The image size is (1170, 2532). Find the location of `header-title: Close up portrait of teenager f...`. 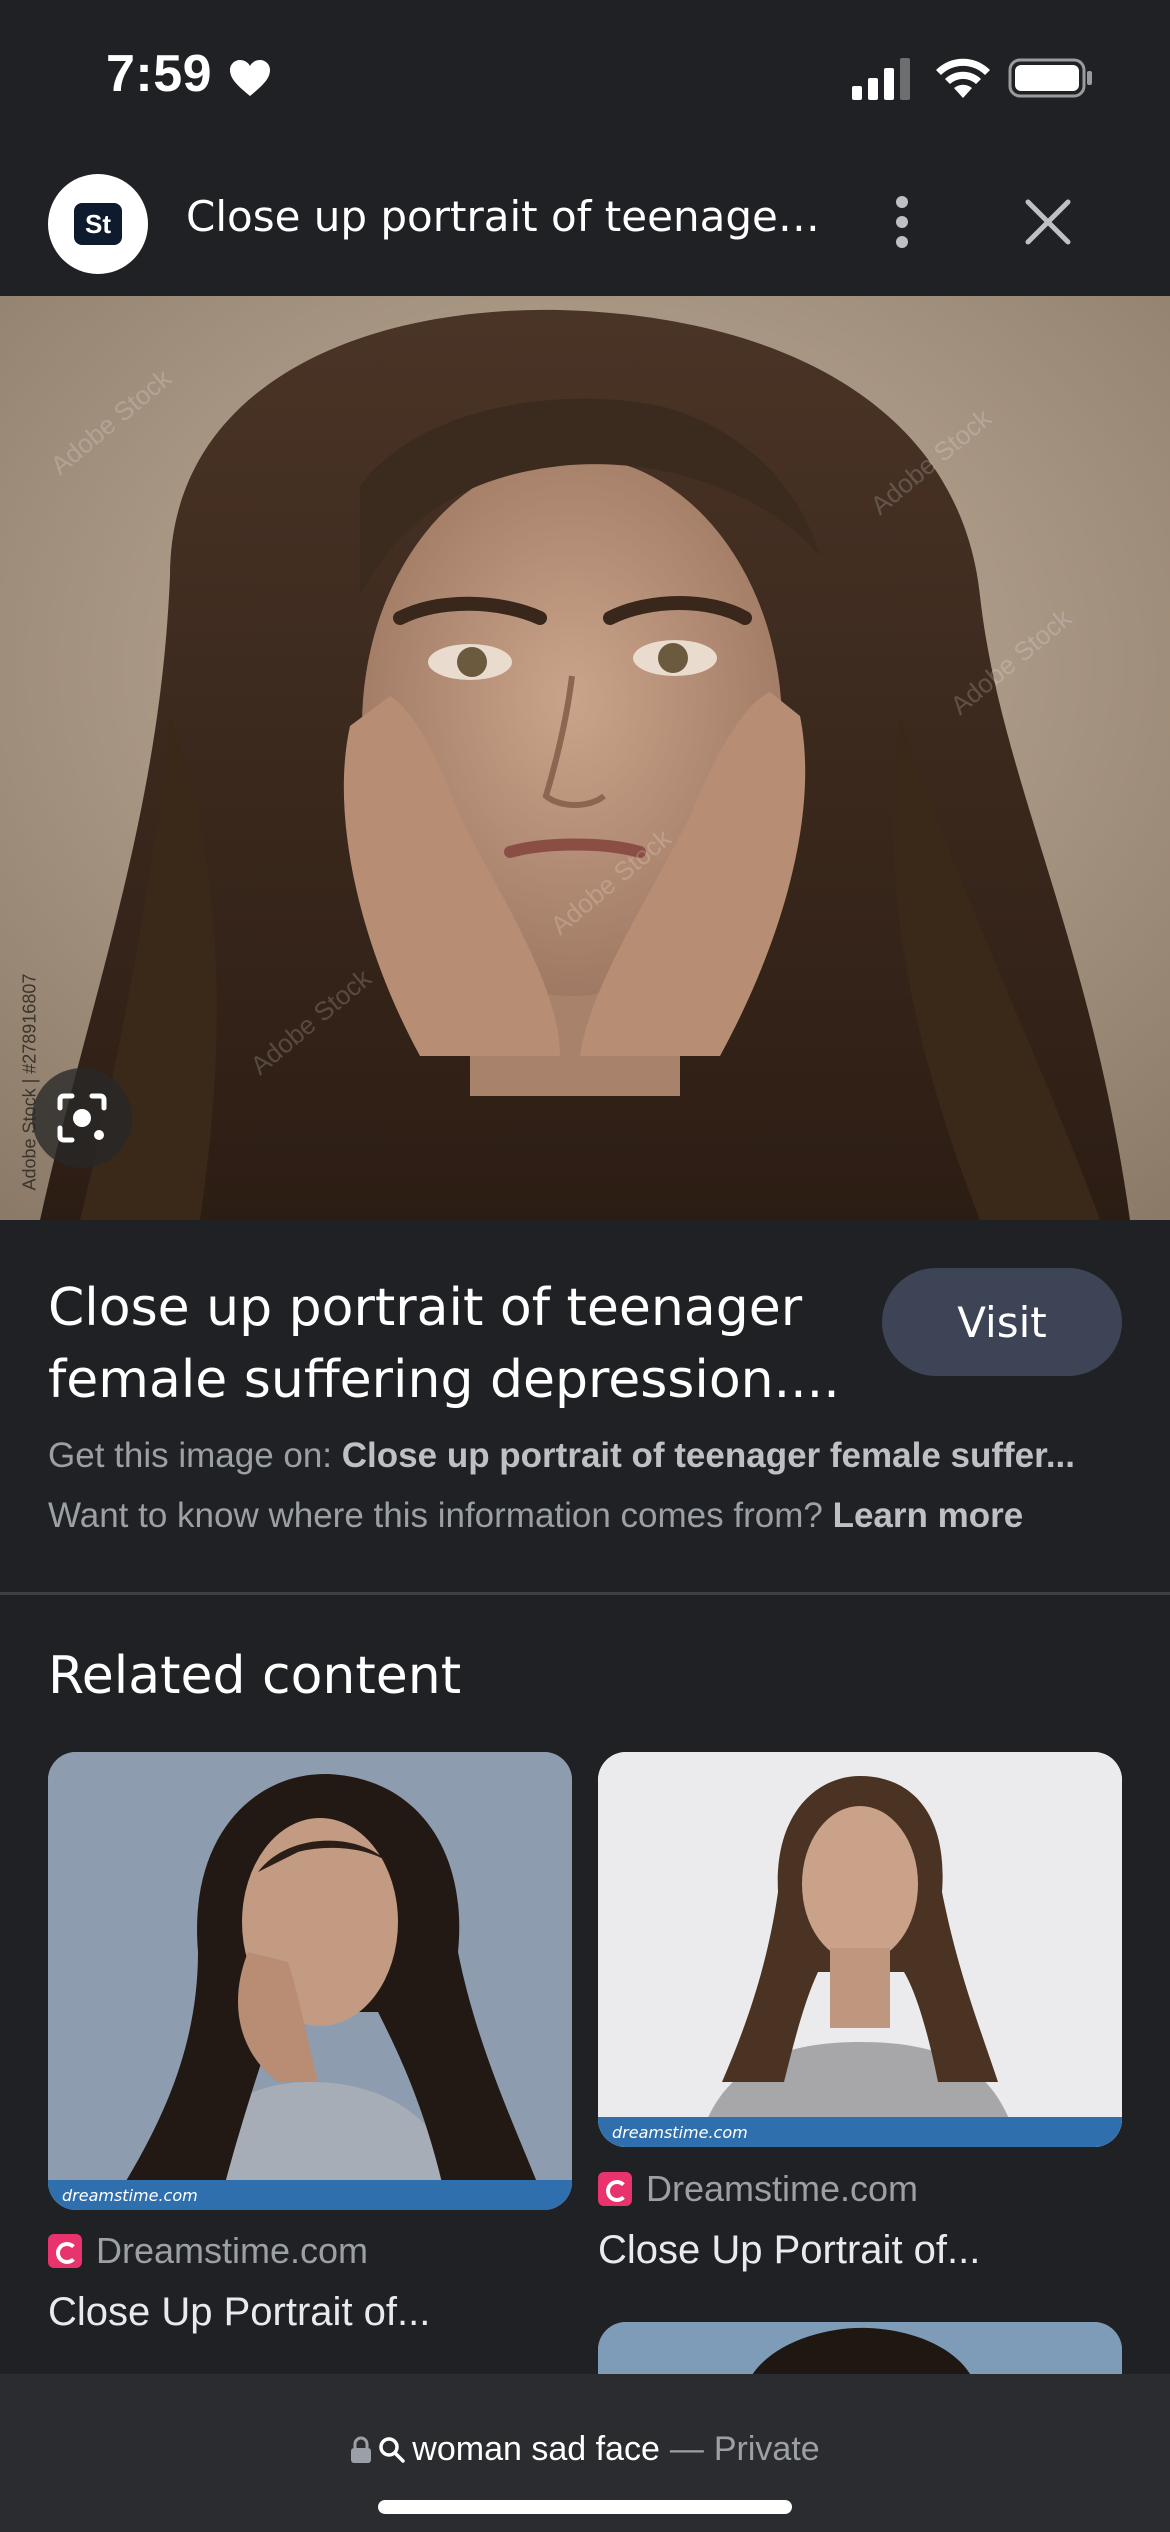

header-title: Close up portrait of teenager f... is located at coordinates (506, 216).